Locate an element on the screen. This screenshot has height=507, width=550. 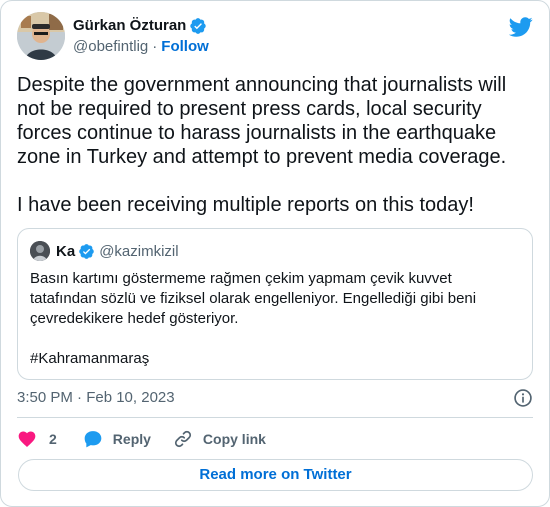
reply-button: Reply is located at coordinates (117, 439).